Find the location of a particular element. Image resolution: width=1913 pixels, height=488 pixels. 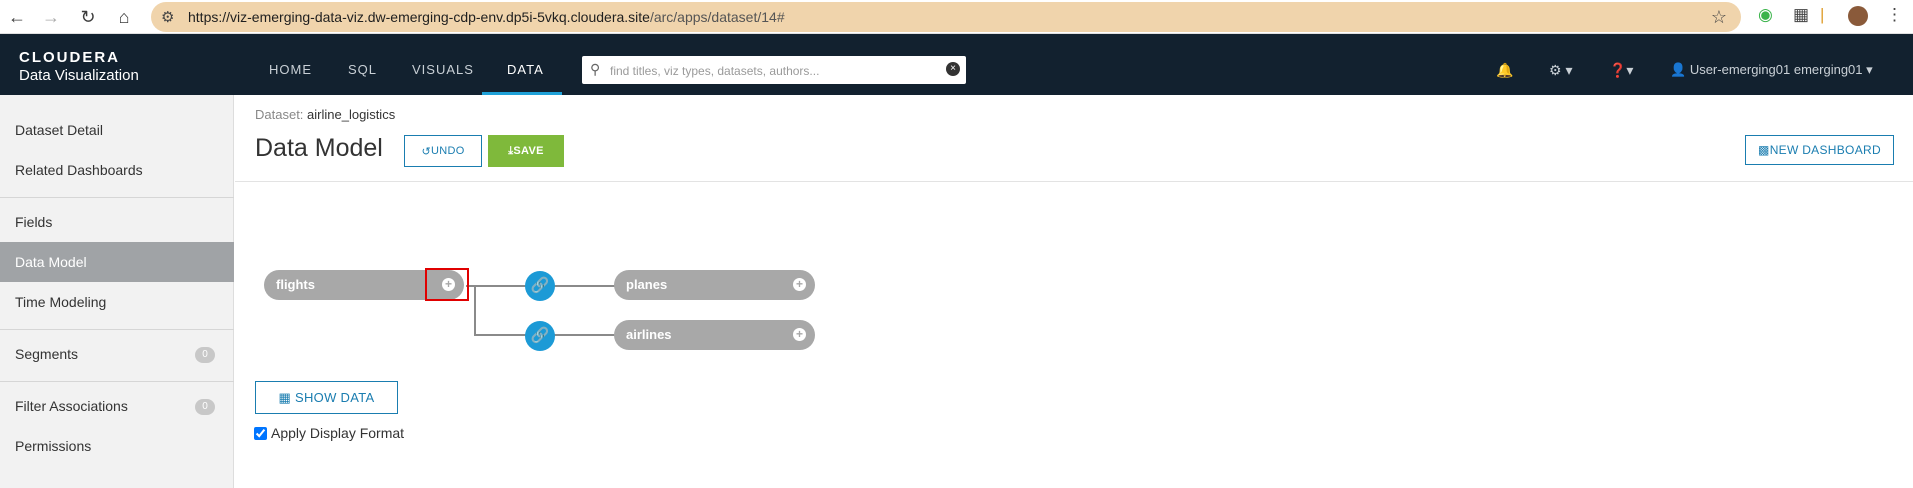

reload-icon: ↻ is located at coordinates (88, 17).